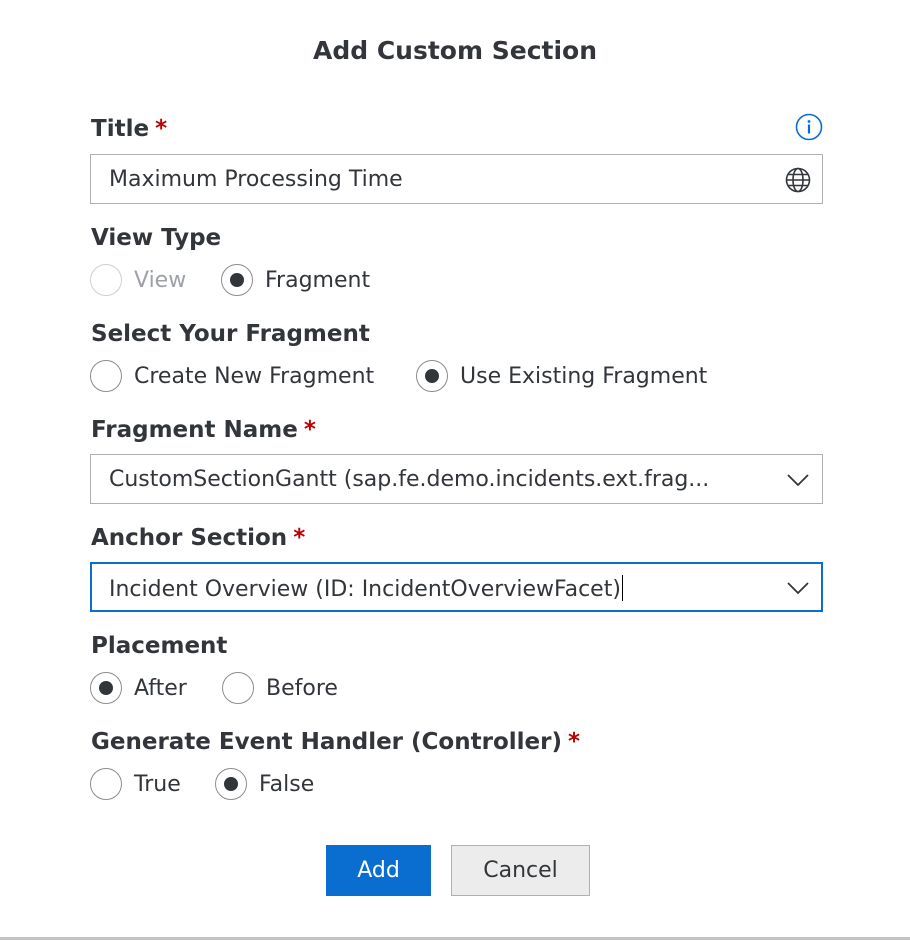 The image size is (910, 940). Describe the element at coordinates (194, 430) in the screenshot. I see `fragment-name-label-text: Fragment Name` at that location.